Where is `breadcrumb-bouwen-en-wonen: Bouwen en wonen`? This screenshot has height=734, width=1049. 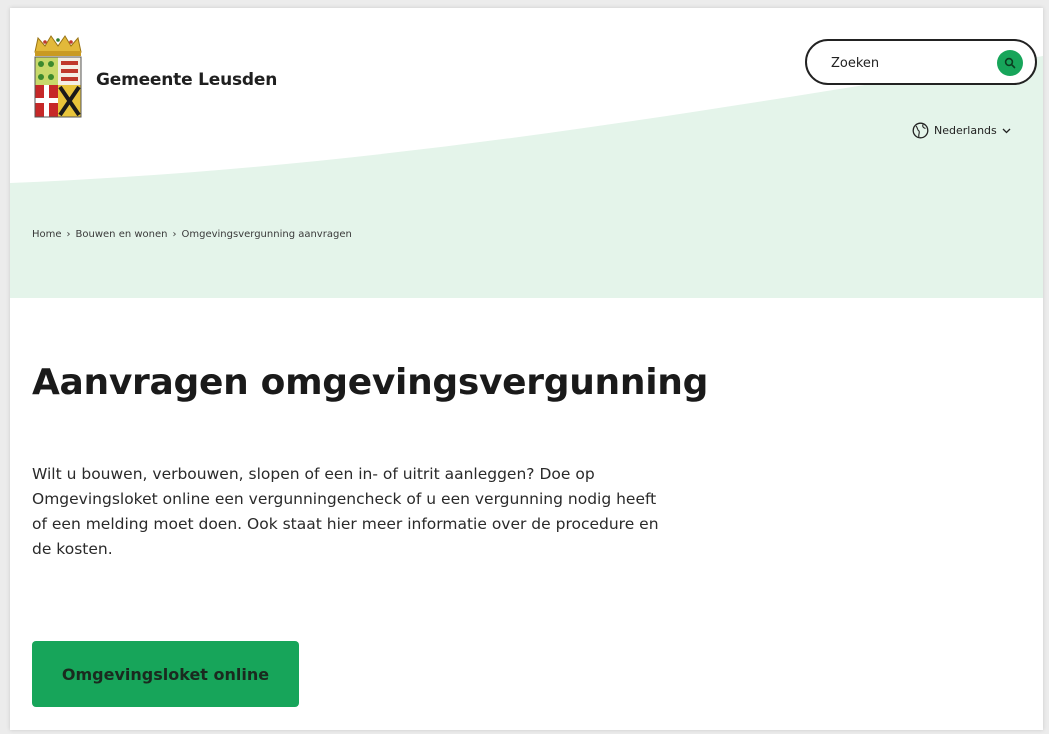
breadcrumb-bouwen-en-wonen: Bouwen en wonen is located at coordinates (122, 234).